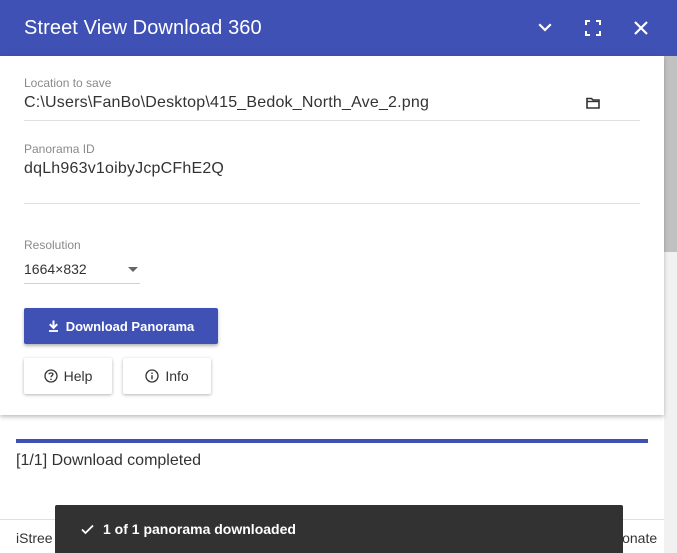 This screenshot has width=677, height=553. I want to click on fullscreen-button, so click(593, 28).